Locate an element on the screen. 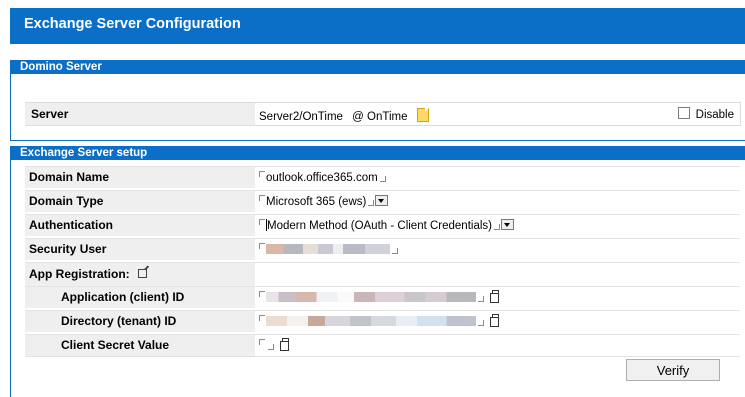 The width and height of the screenshot is (745, 397). domain-name-field: outlook.office365.com is located at coordinates (322, 177).